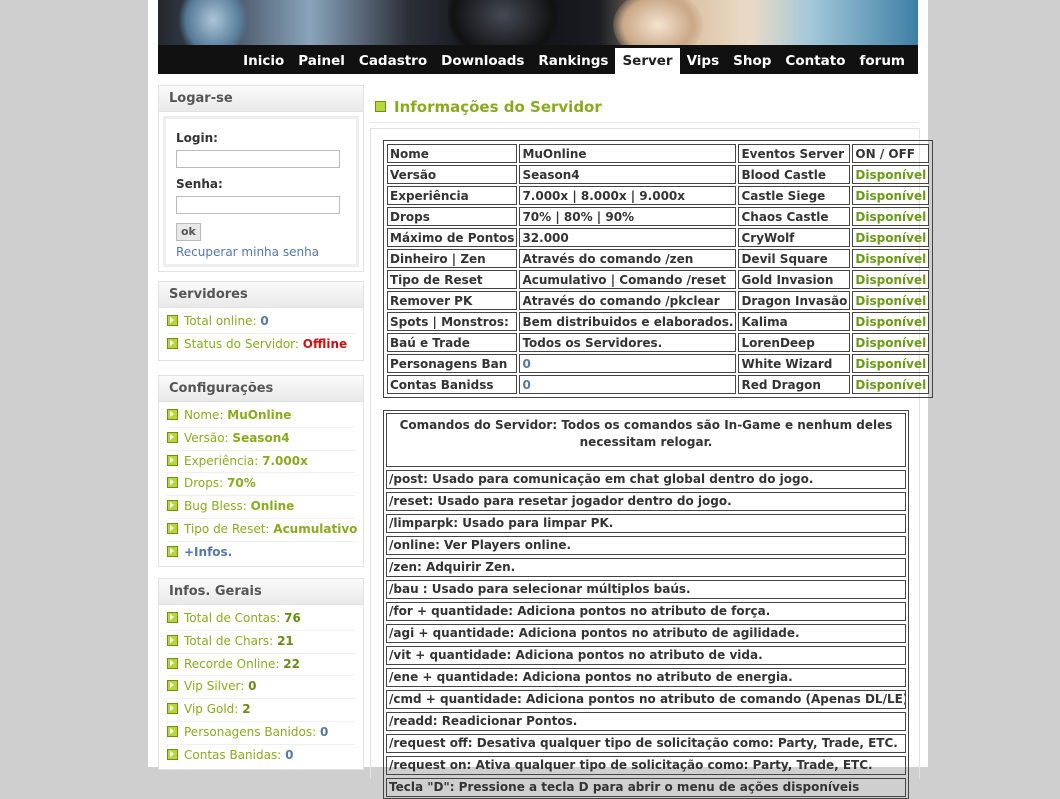 Image resolution: width=1060 pixels, height=799 pixels. I want to click on config-label: Tipo de Reset:, so click(227, 528).